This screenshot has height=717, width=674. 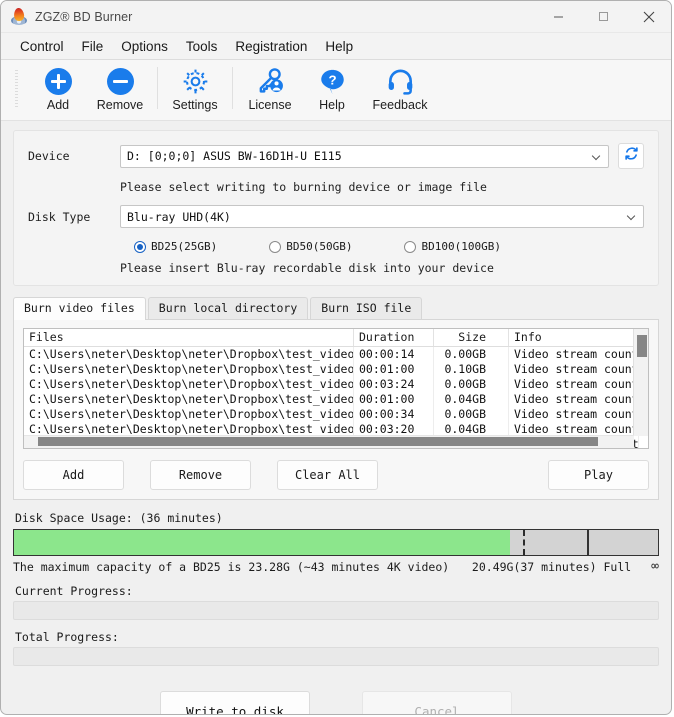 I want to click on file-list-vertical-scrollbar, so click(x=640, y=382).